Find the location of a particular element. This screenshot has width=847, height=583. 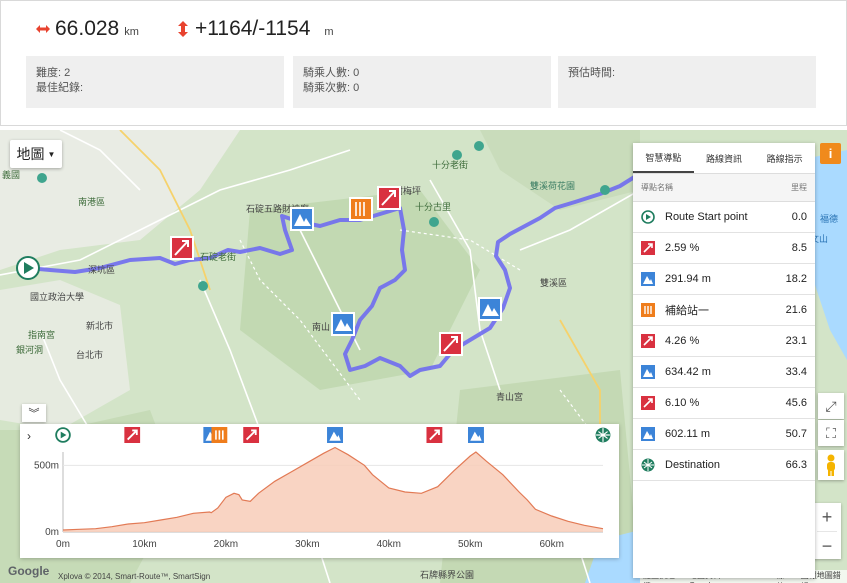

x-tick-label: 60km is located at coordinates (551, 544).